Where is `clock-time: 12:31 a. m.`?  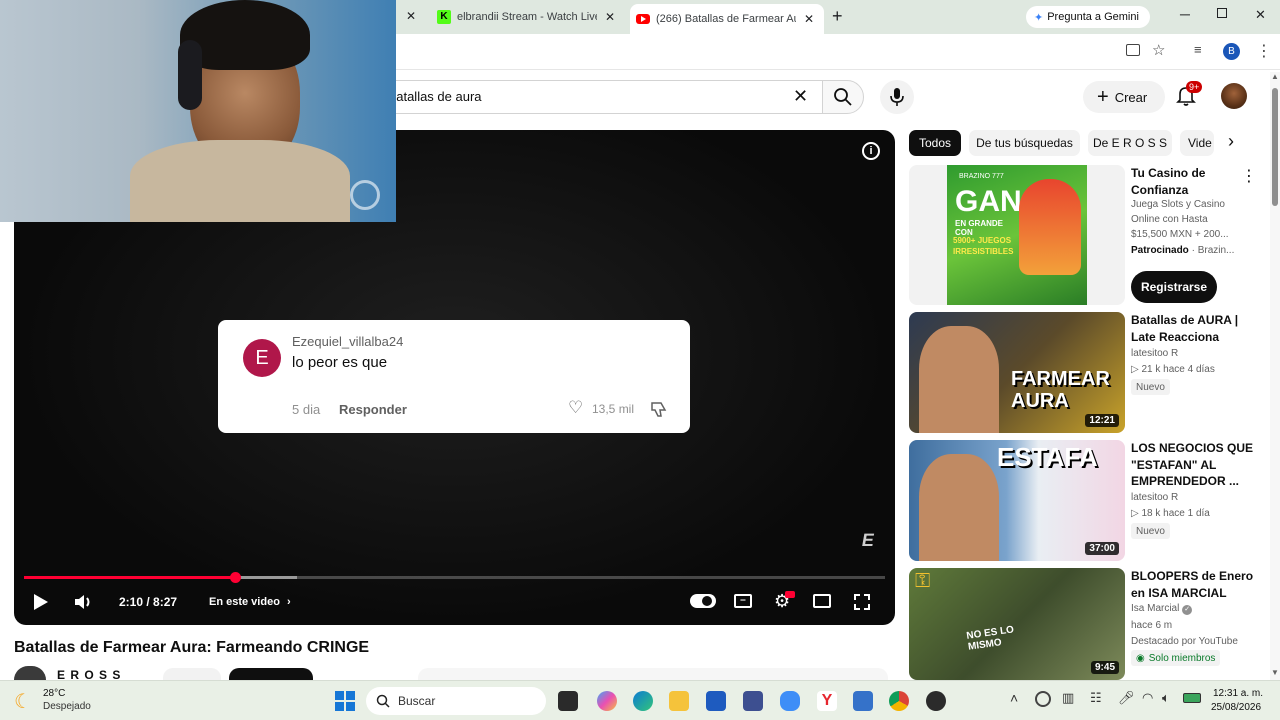
clock-time: 12:31 a. m. is located at coordinates (1238, 693).